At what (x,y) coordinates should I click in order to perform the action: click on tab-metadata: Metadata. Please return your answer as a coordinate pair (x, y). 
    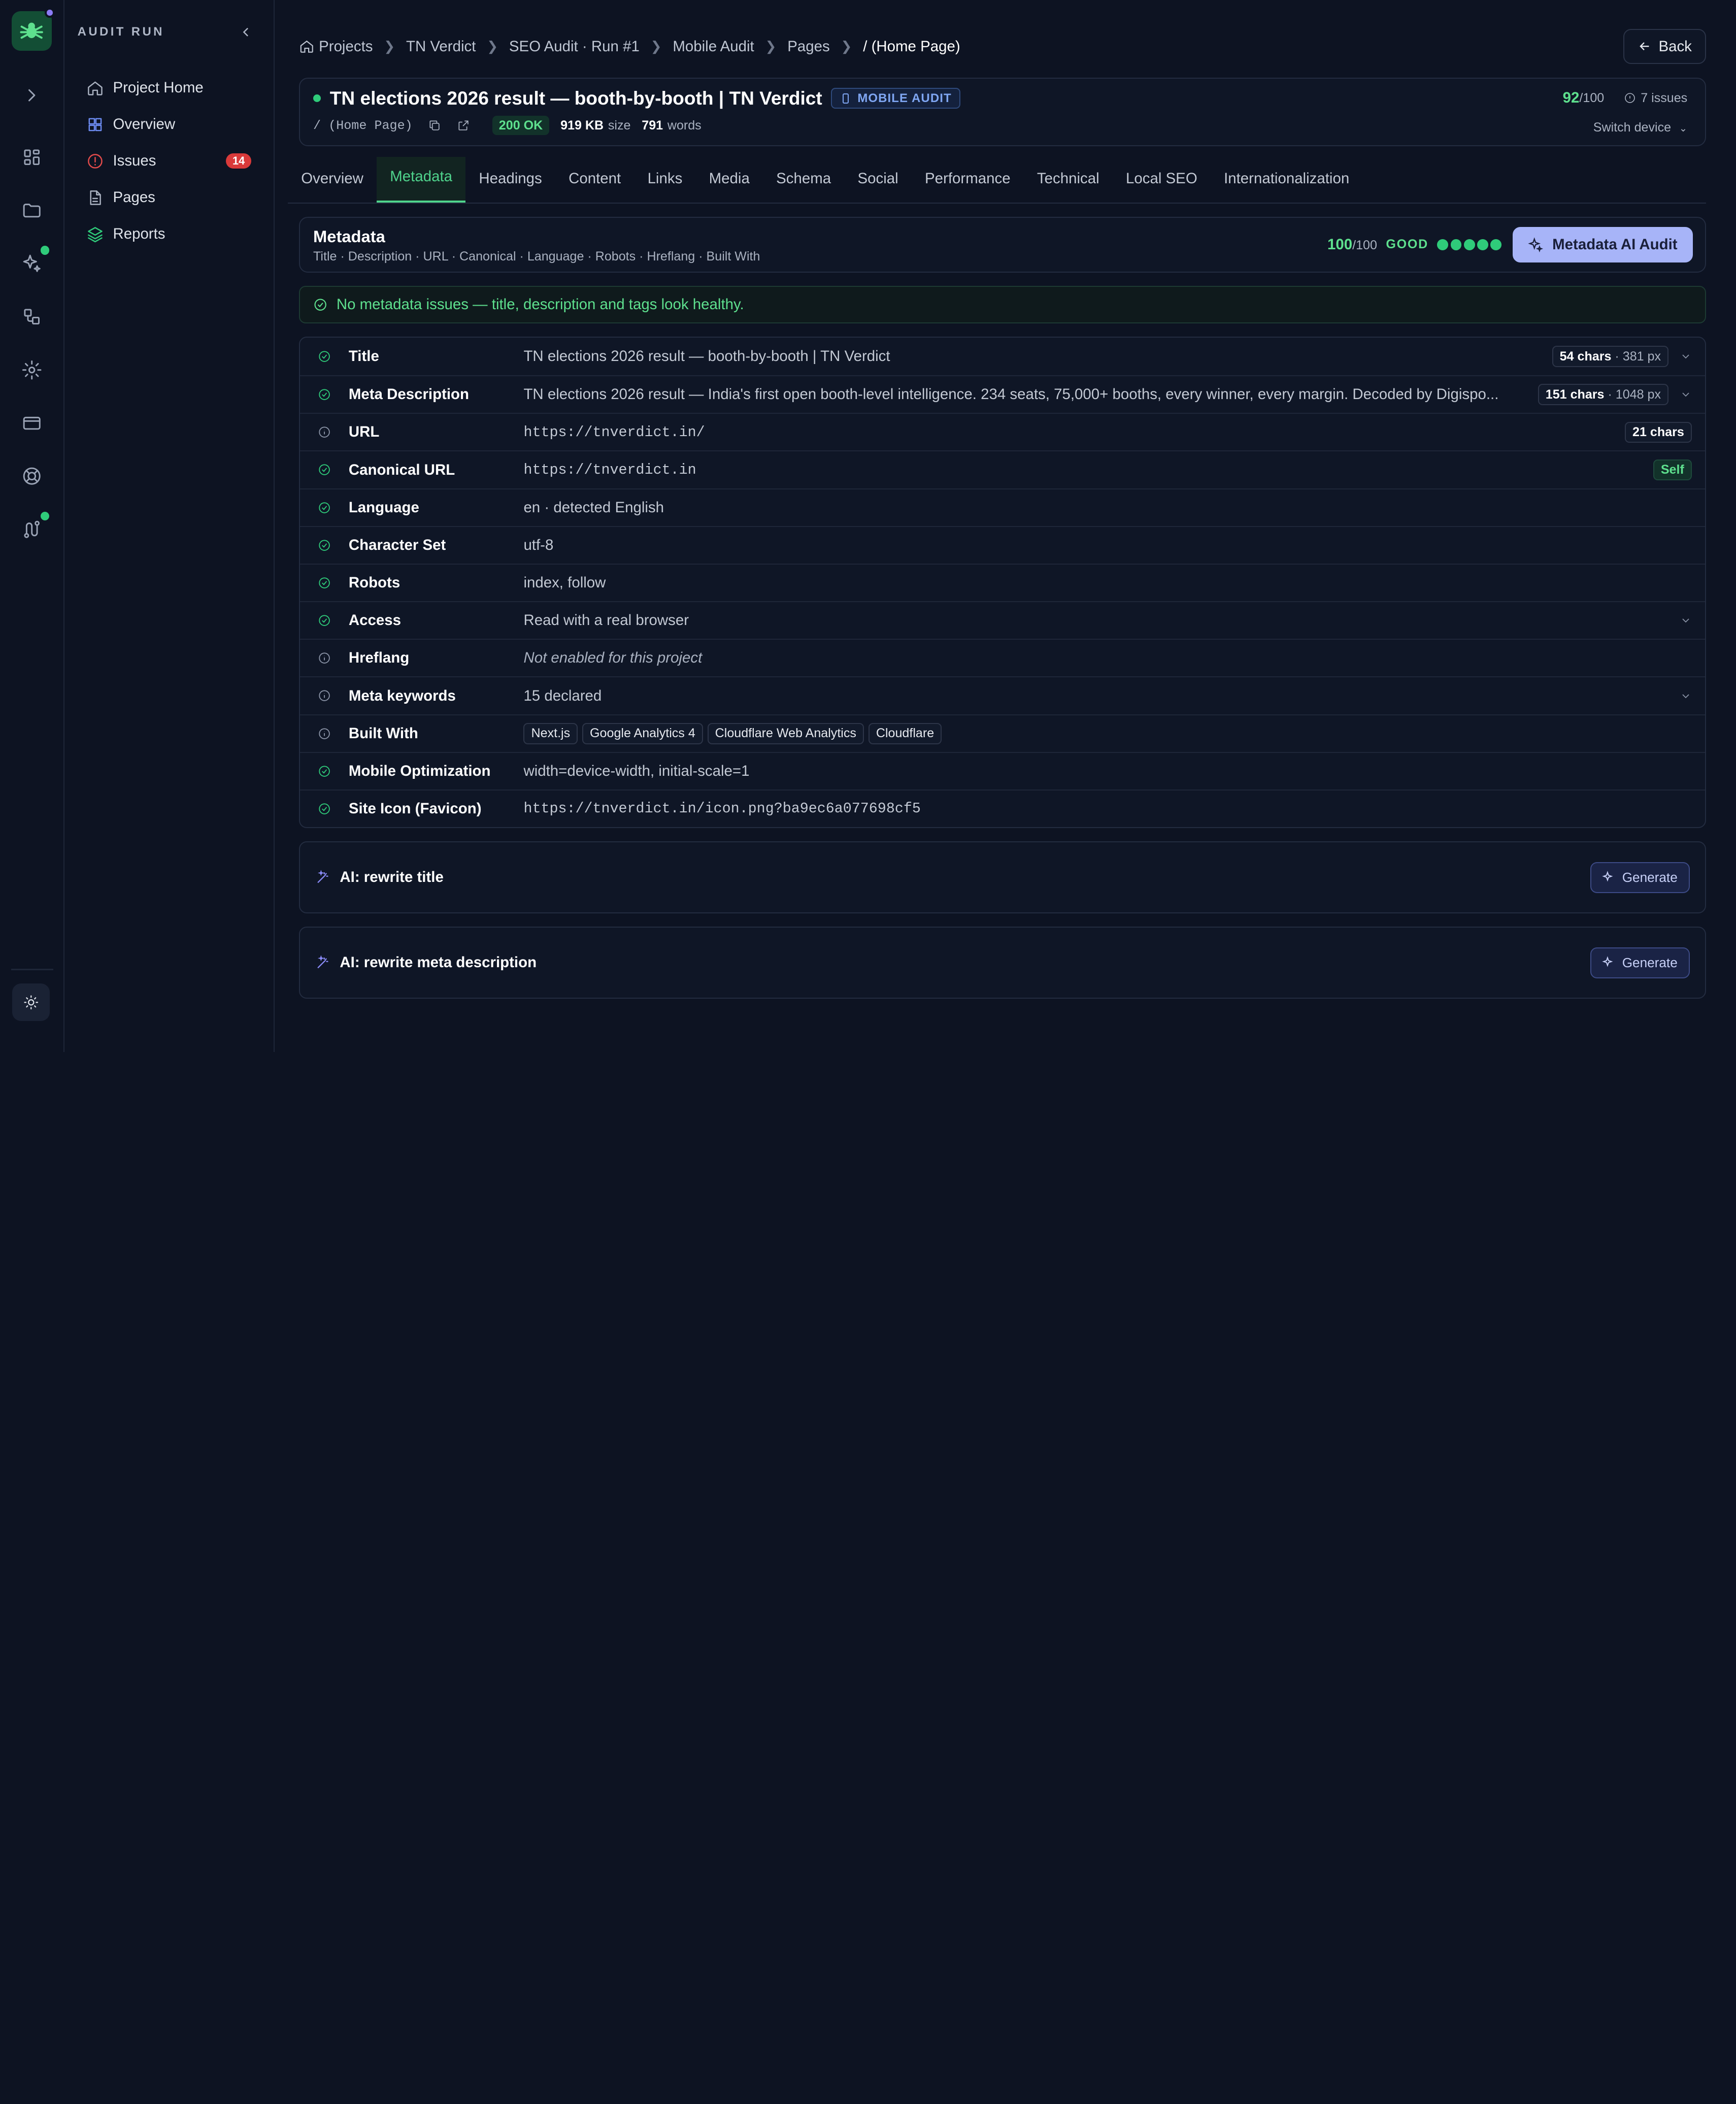
    Looking at the image, I should click on (421, 179).